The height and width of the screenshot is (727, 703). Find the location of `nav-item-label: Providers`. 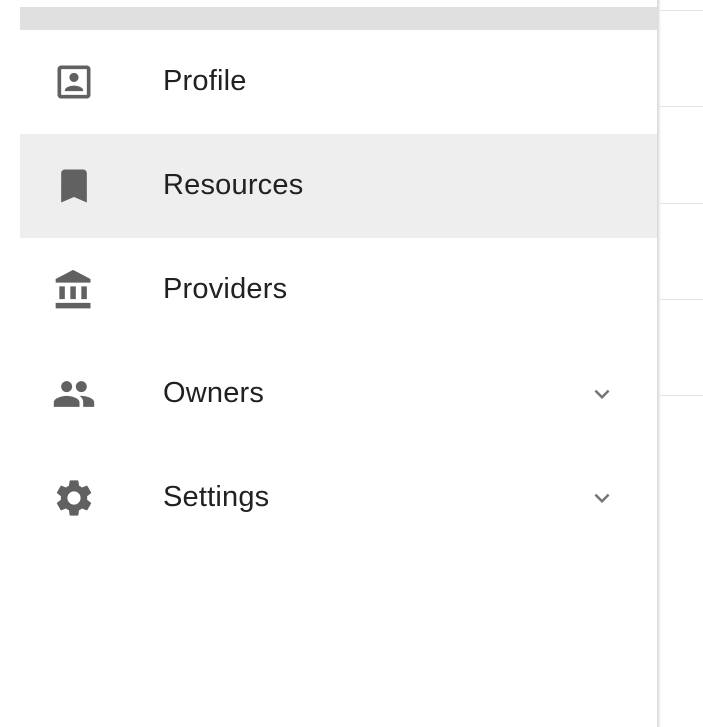

nav-item-label: Providers is located at coordinates (225, 288).